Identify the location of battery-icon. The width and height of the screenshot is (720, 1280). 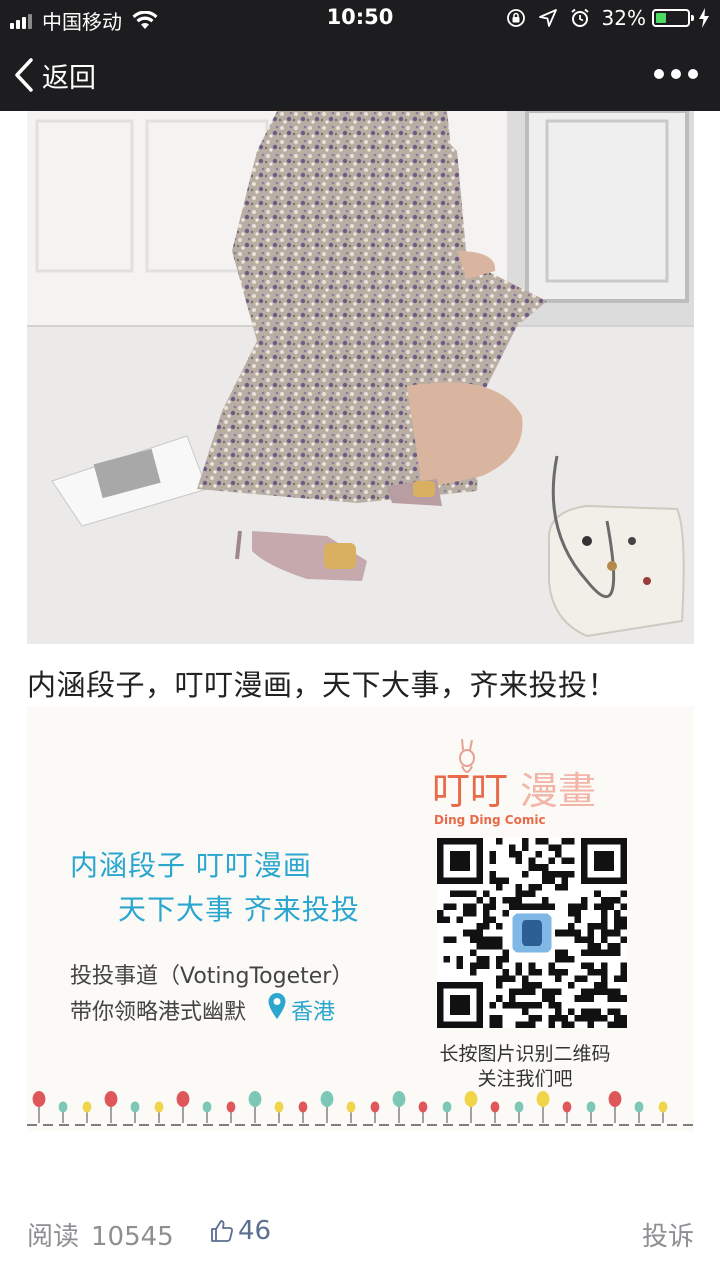
(673, 18).